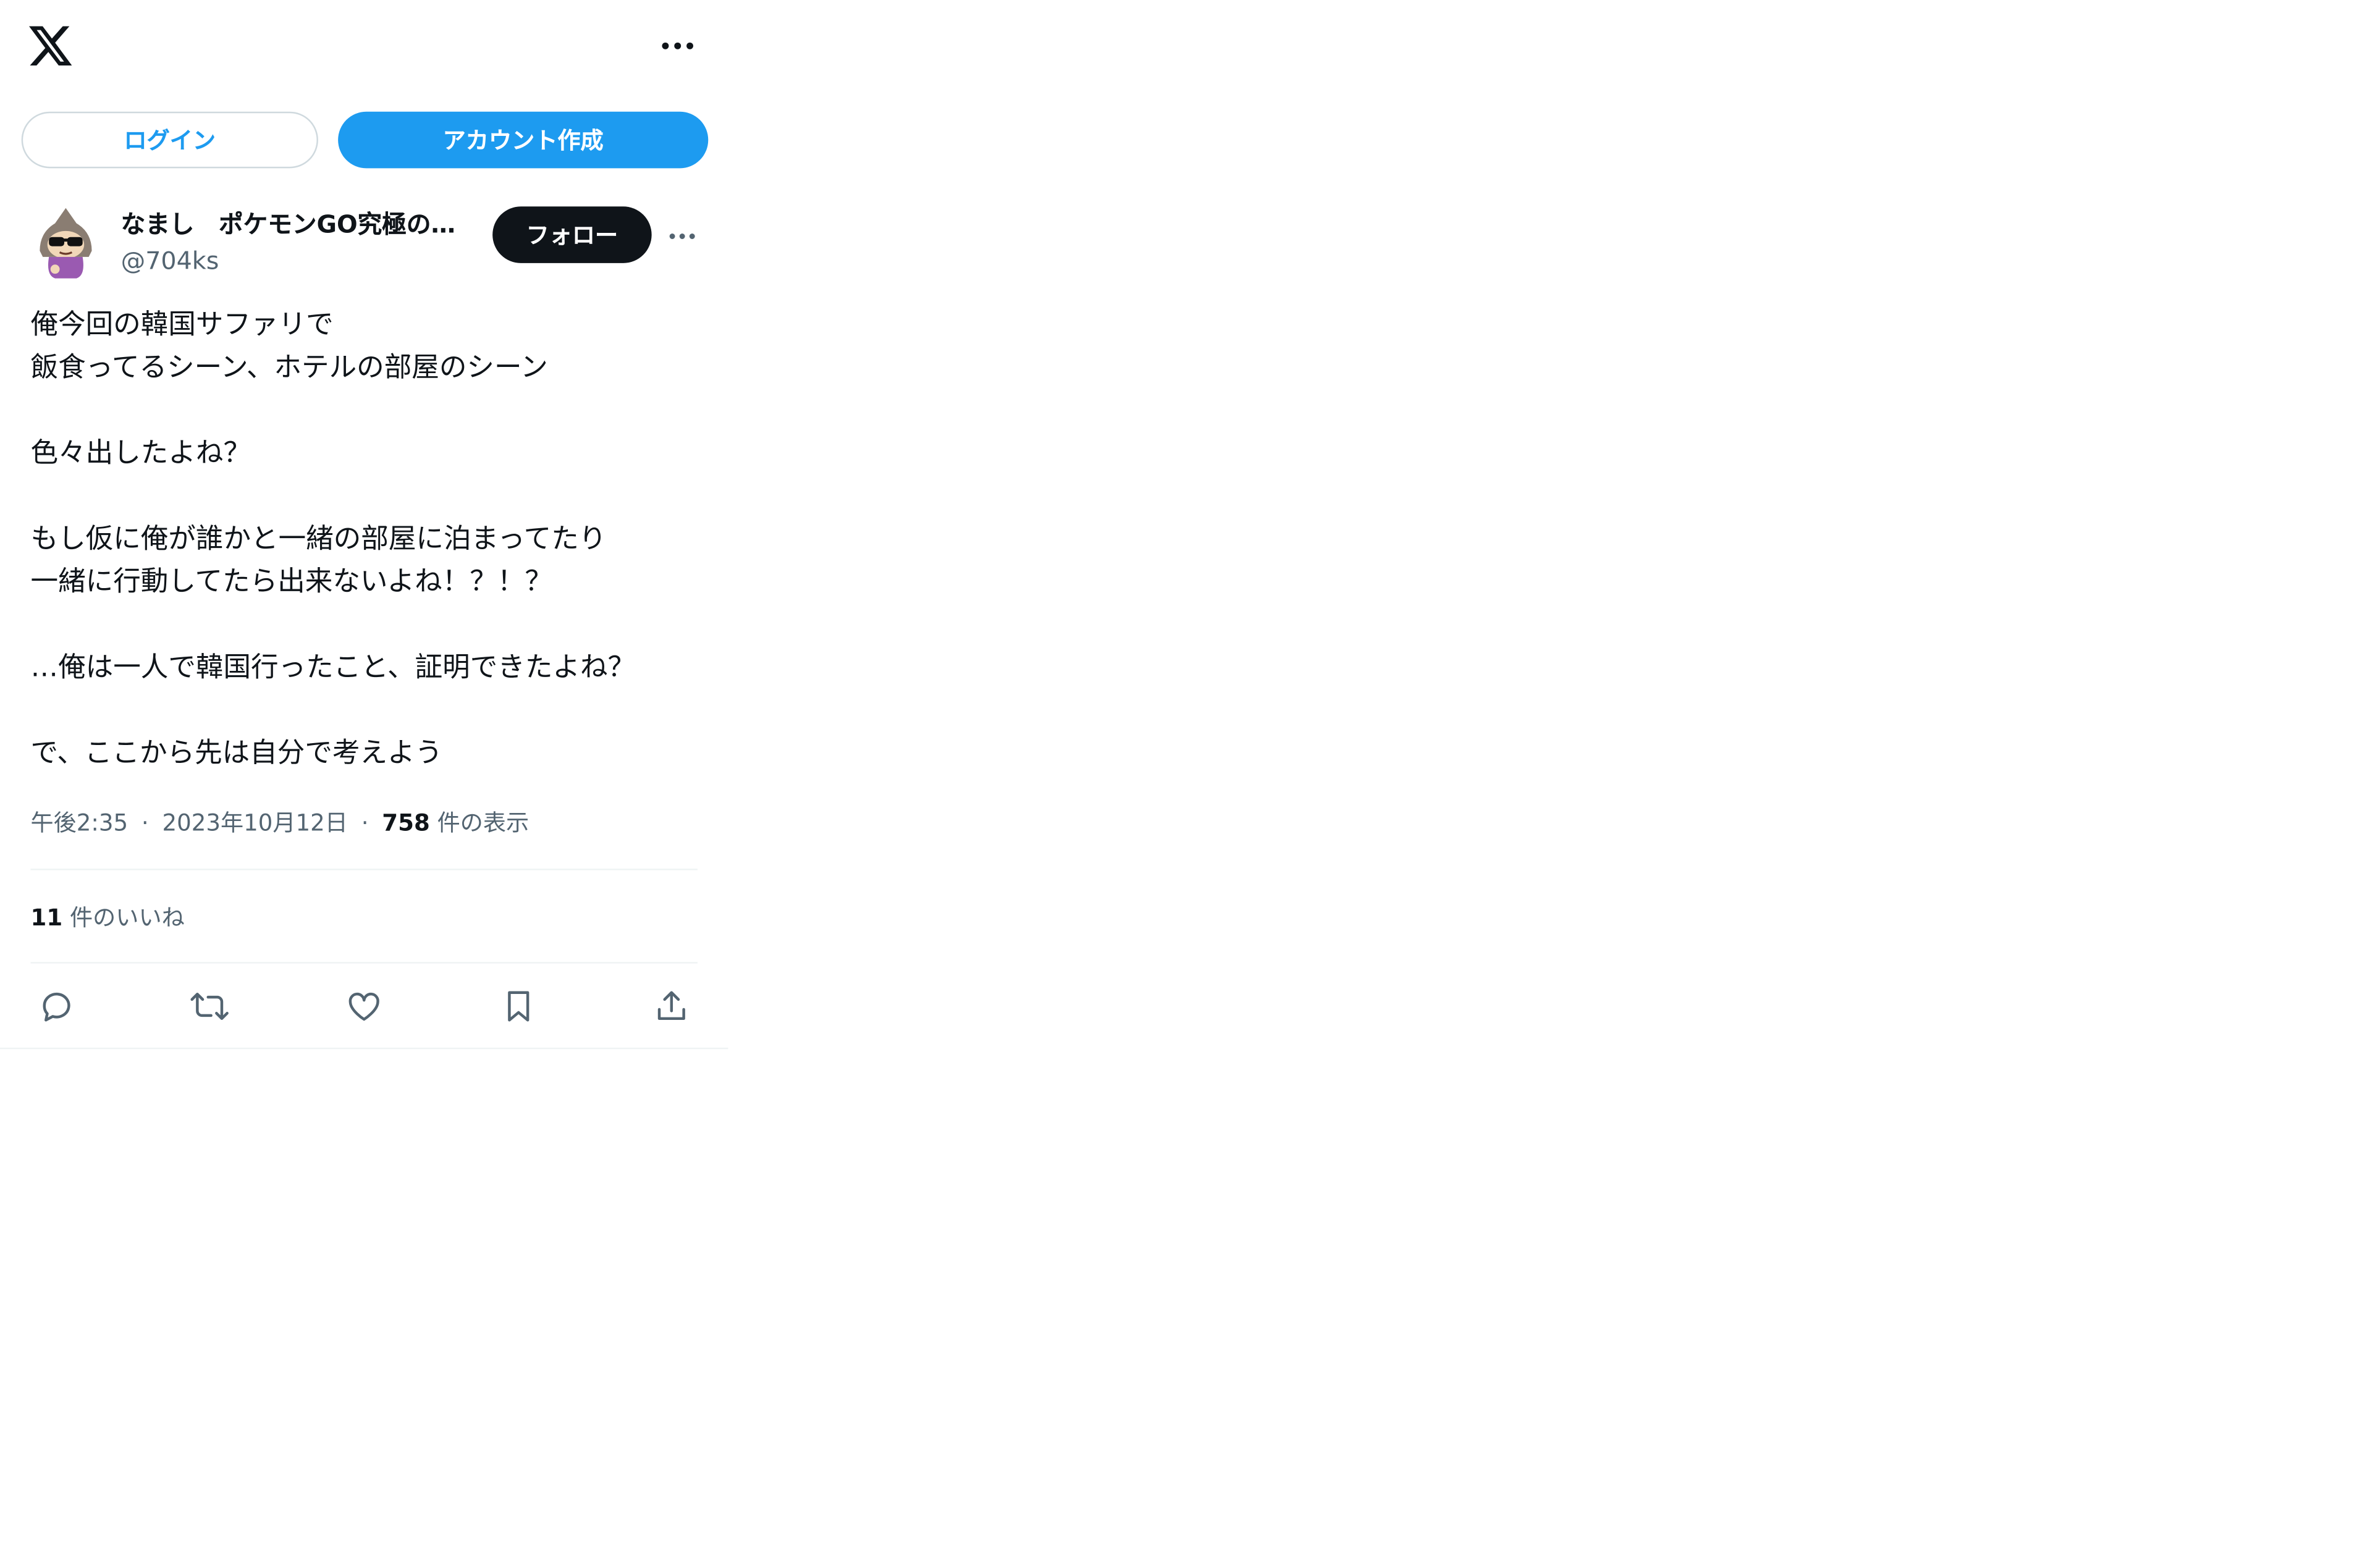 This screenshot has width=2380, height=1566. Describe the element at coordinates (255, 823) in the screenshot. I see `tweet-date: 2023年10月12日` at that location.